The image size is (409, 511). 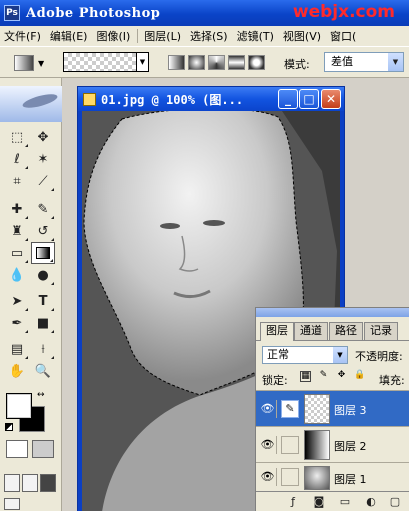 I want to click on photoshop-icon: Ps, so click(x=12, y=13).